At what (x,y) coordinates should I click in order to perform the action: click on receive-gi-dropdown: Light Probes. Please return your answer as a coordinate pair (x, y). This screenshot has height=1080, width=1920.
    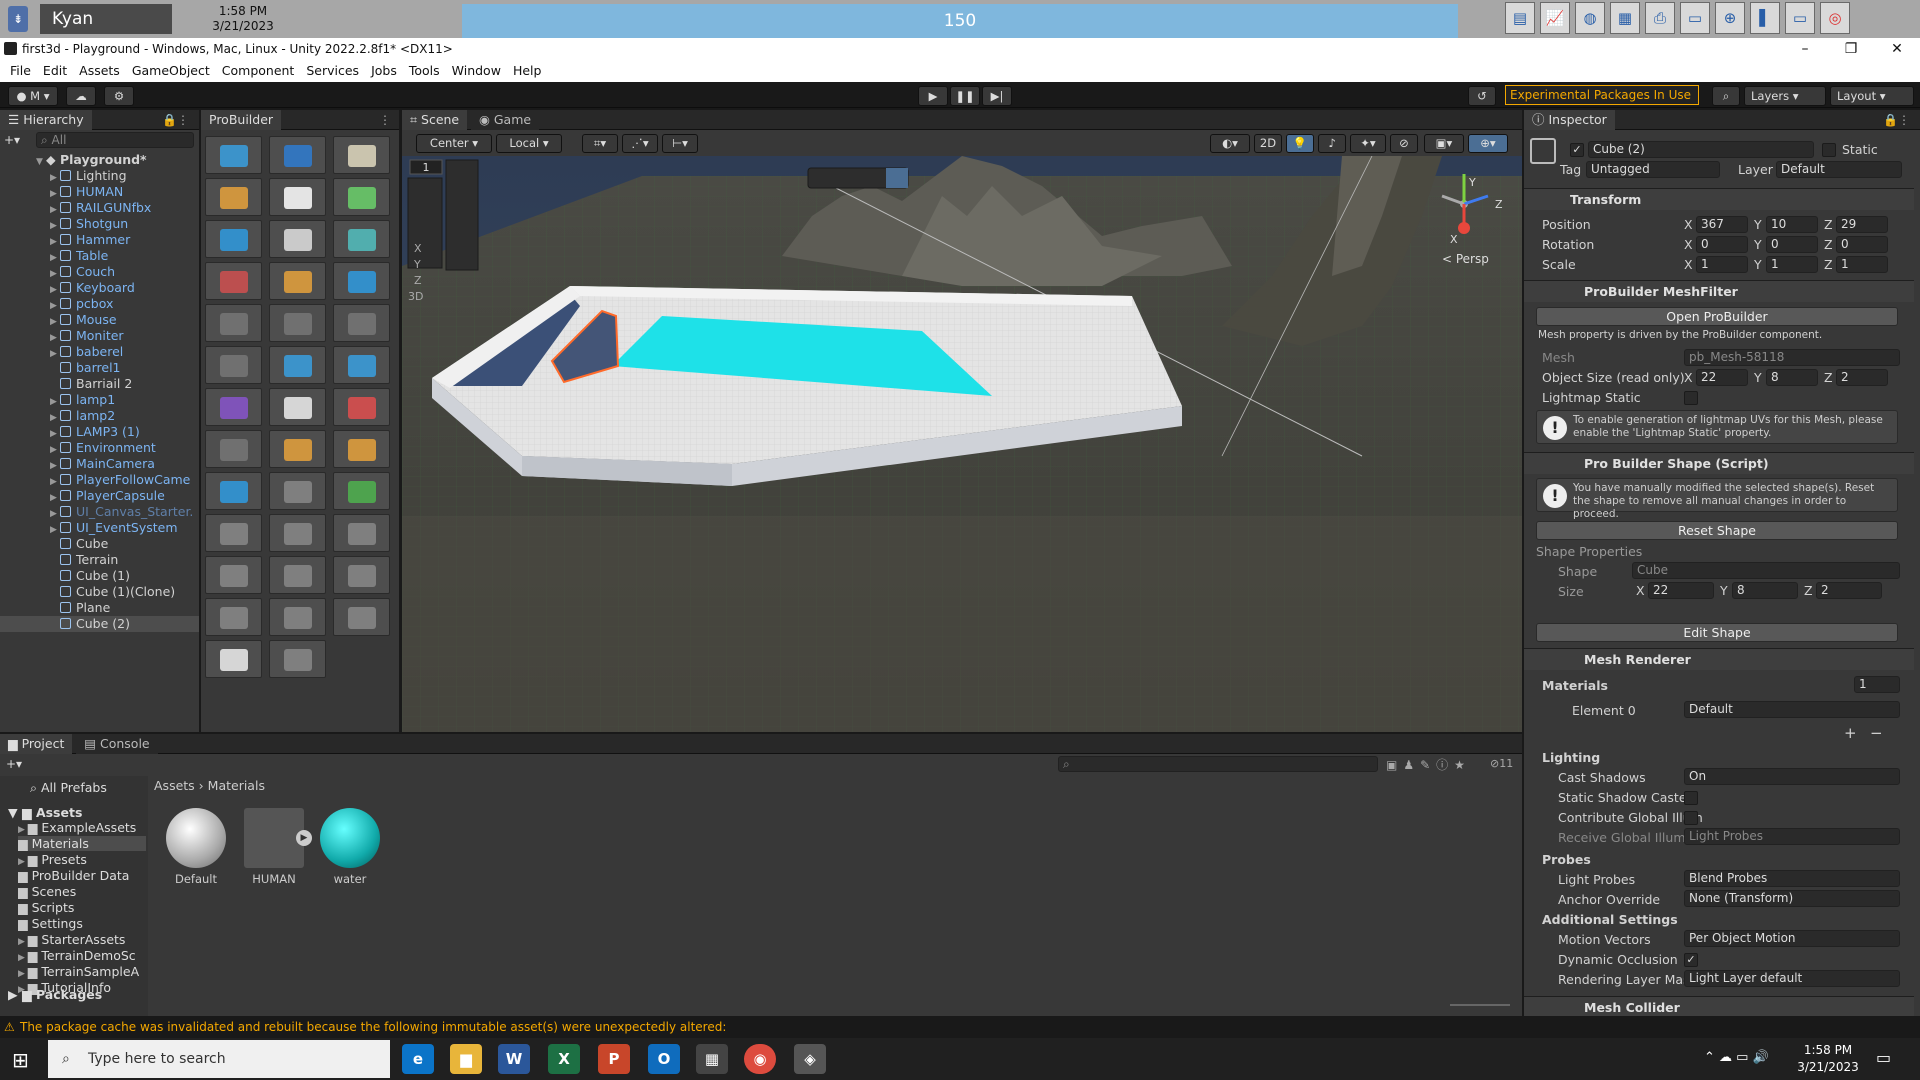
    Looking at the image, I should click on (1792, 836).